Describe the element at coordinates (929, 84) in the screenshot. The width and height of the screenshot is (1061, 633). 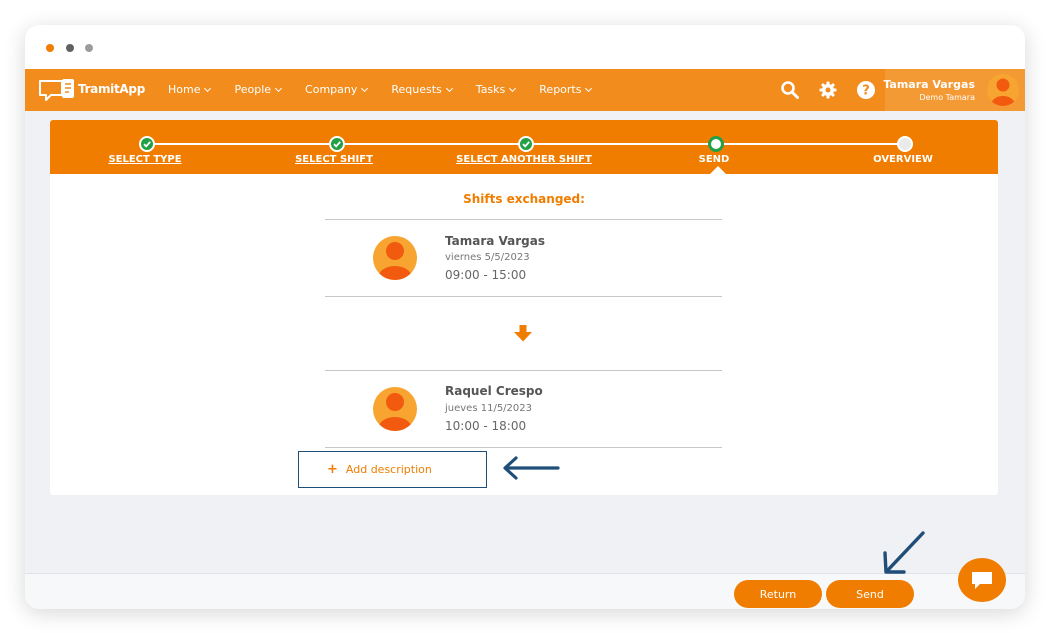
I see `user-name: Tamara Vargas` at that location.